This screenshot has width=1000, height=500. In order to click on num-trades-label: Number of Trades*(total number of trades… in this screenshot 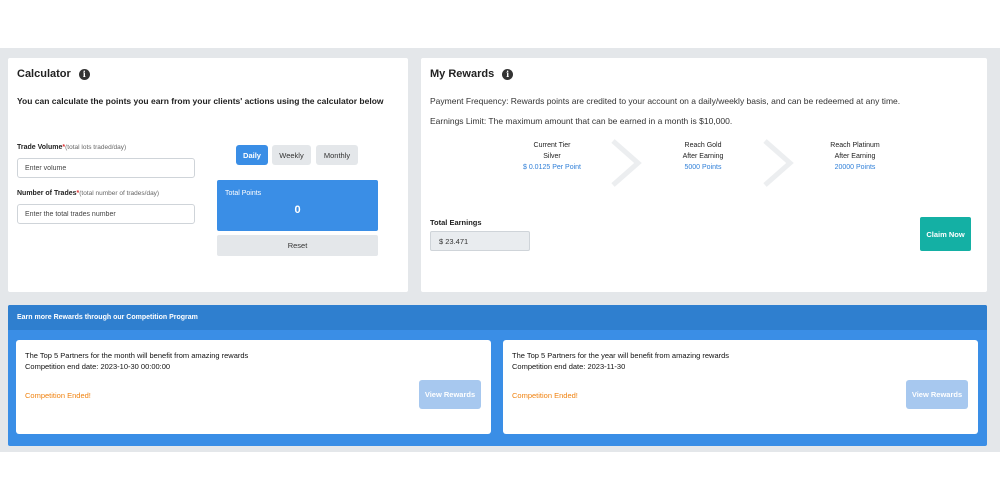, I will do `click(88, 193)`.